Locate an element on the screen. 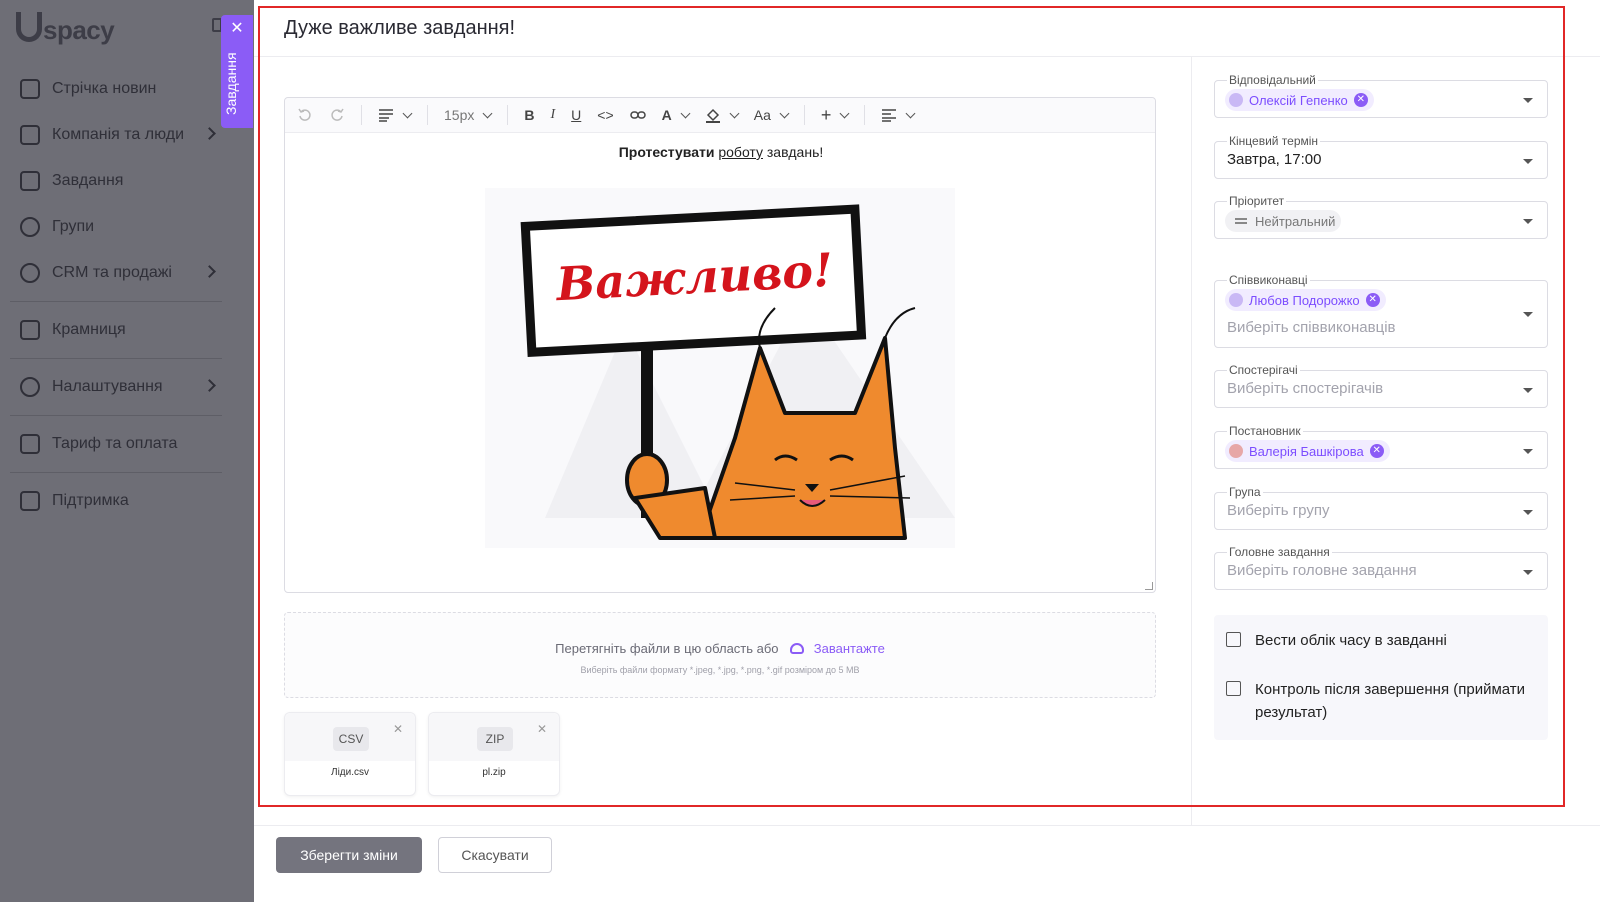  time-tracking-option: Вести облік часу в завданні is located at coordinates (1385, 640).